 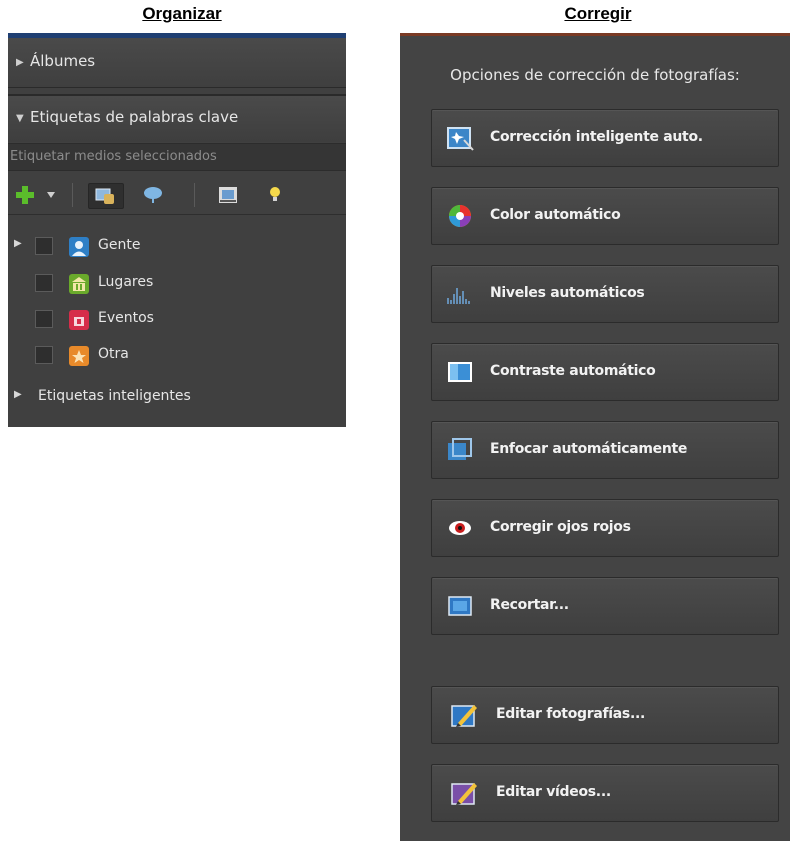 What do you see at coordinates (63, 61) in the screenshot?
I see `albums-label: Álbumes` at bounding box center [63, 61].